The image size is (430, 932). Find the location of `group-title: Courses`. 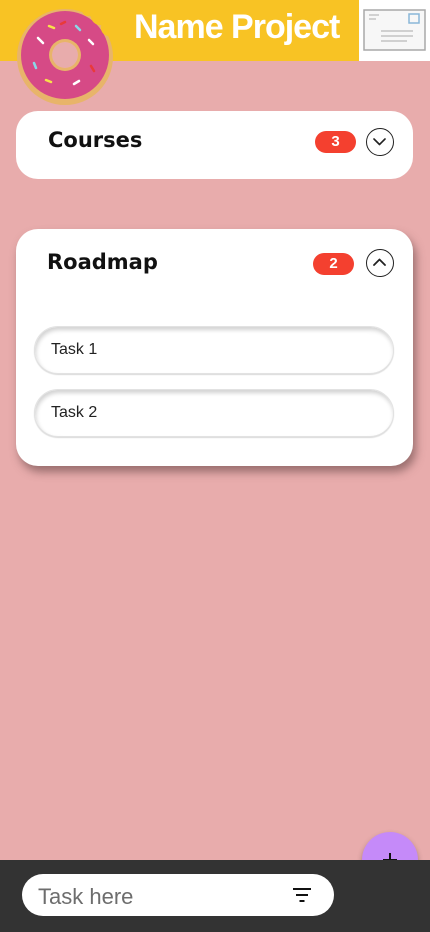

group-title: Courses is located at coordinates (95, 140).